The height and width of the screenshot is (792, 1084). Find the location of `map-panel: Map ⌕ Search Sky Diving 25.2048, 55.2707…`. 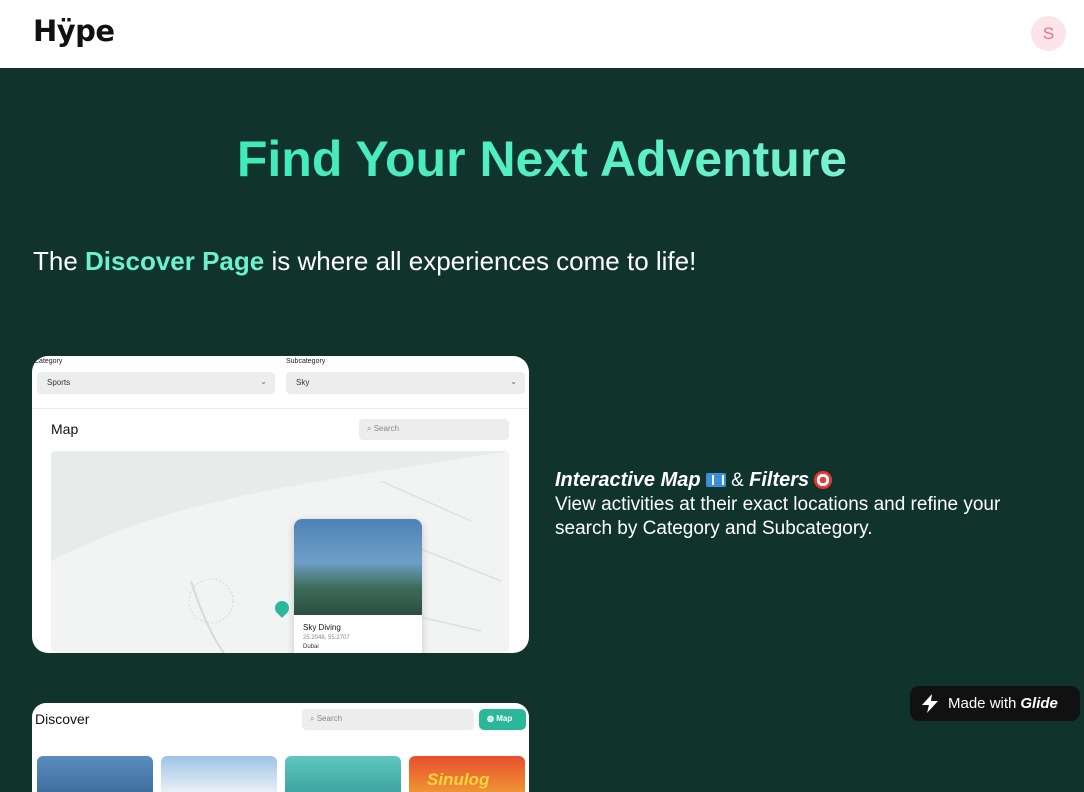

map-panel: Map ⌕ Search Sky Diving 25.2048, 55.2707… is located at coordinates (280, 530).